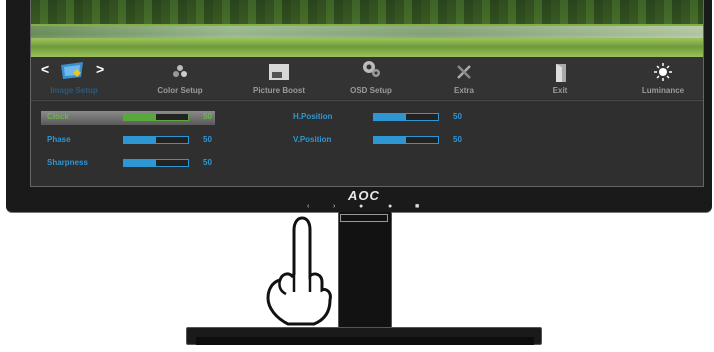 The image size is (714, 352). Describe the element at coordinates (58, 116) in the screenshot. I see `setting-label: Clock` at that location.